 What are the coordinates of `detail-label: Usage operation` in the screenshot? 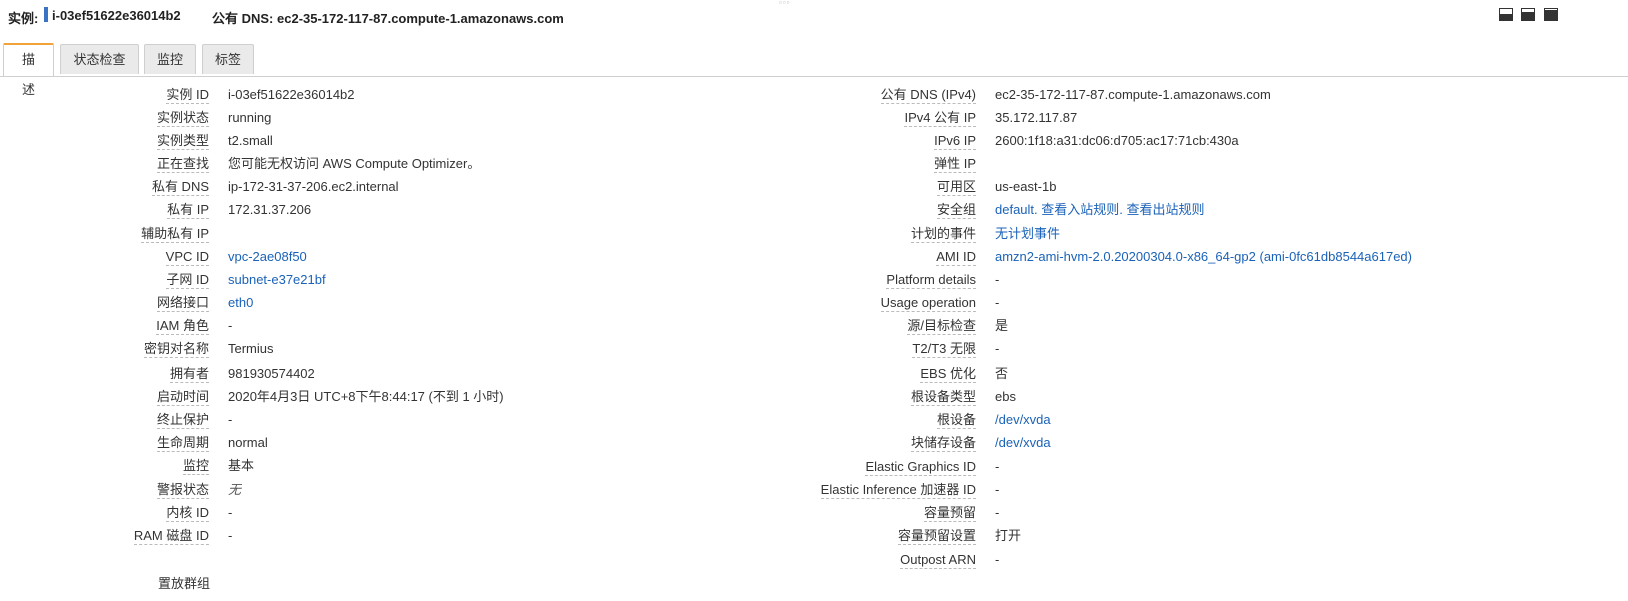 It's located at (928, 303).